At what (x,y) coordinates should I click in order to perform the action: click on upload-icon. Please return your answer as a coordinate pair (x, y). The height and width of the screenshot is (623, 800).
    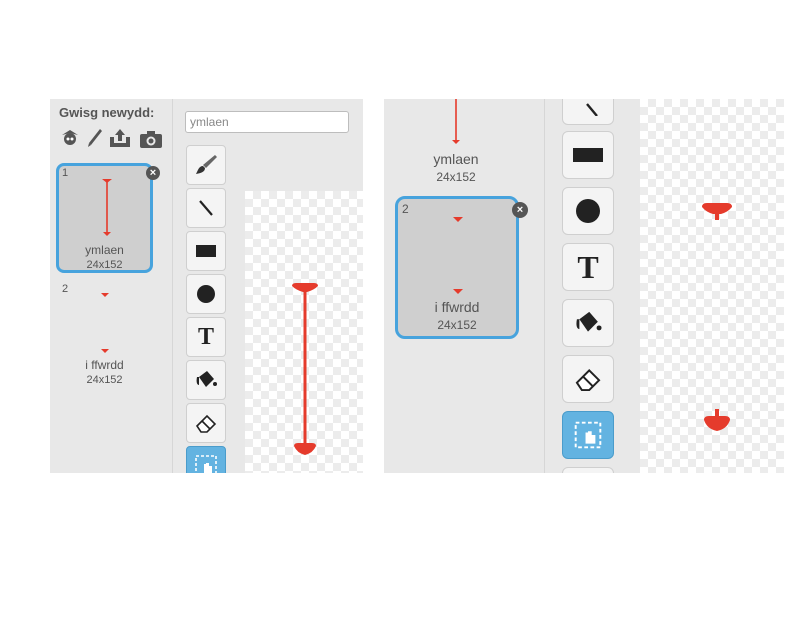
    Looking at the image, I should click on (120, 138).